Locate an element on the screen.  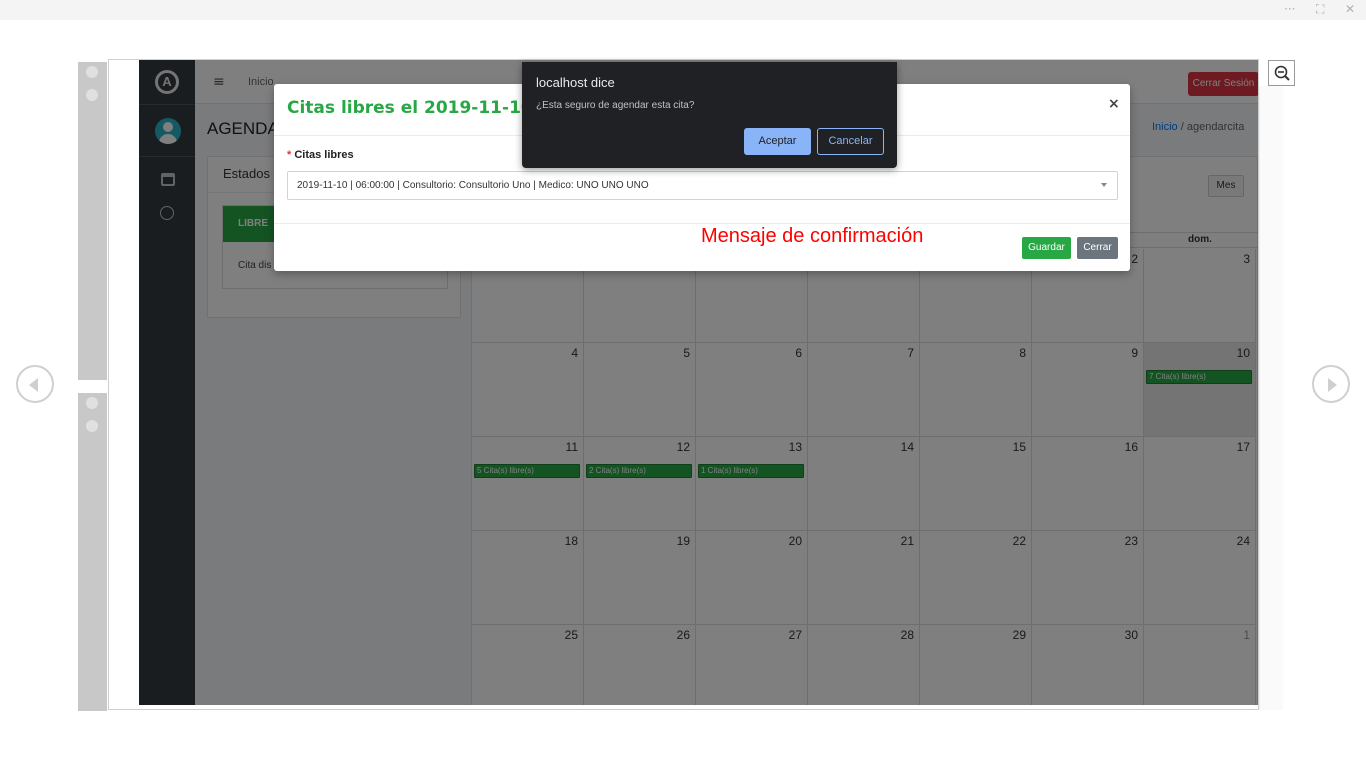
chevron-down-icon is located at coordinates (1104, 185).